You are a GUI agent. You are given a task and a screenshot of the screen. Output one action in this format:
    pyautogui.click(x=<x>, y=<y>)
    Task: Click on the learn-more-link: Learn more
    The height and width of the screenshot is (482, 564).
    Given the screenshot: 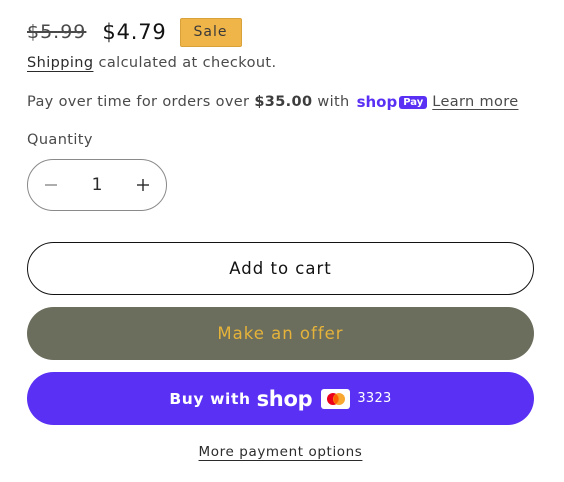 What is the action you would take?
    pyautogui.click(x=475, y=102)
    